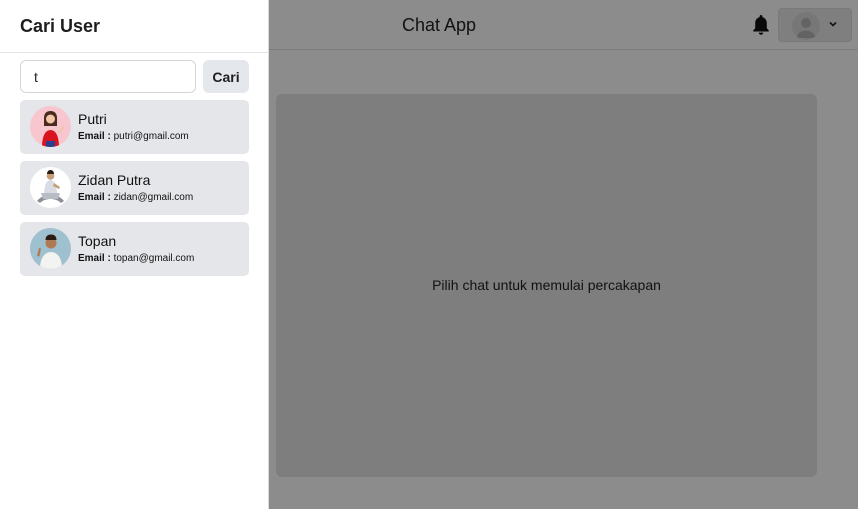  What do you see at coordinates (151, 136) in the screenshot?
I see `email-value: putri@gmail.com` at bounding box center [151, 136].